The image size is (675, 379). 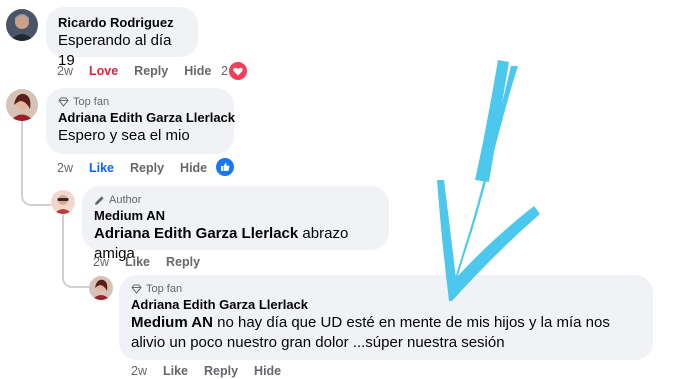 What do you see at coordinates (22, 105) in the screenshot?
I see `avatar-adriana` at bounding box center [22, 105].